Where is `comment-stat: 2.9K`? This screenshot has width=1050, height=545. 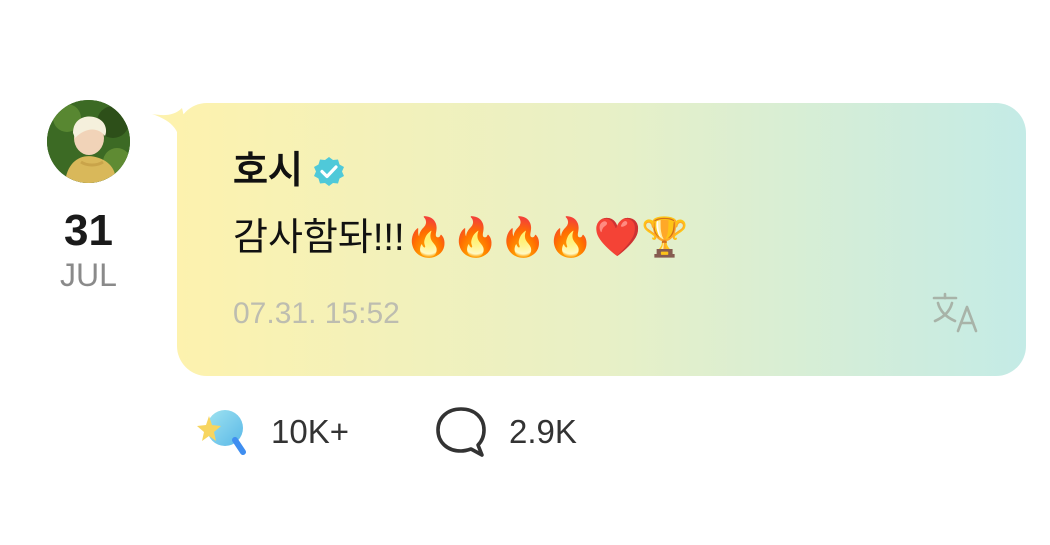
comment-stat: 2.9K is located at coordinates (505, 432).